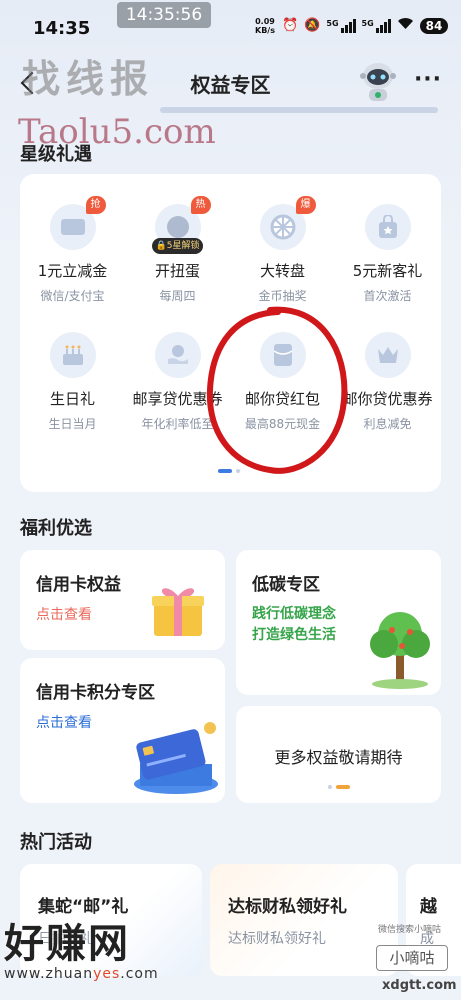  What do you see at coordinates (304, 920) in the screenshot?
I see `hot-activity-card-wealth: 达标财私领好礼 达标财私领好礼` at bounding box center [304, 920].